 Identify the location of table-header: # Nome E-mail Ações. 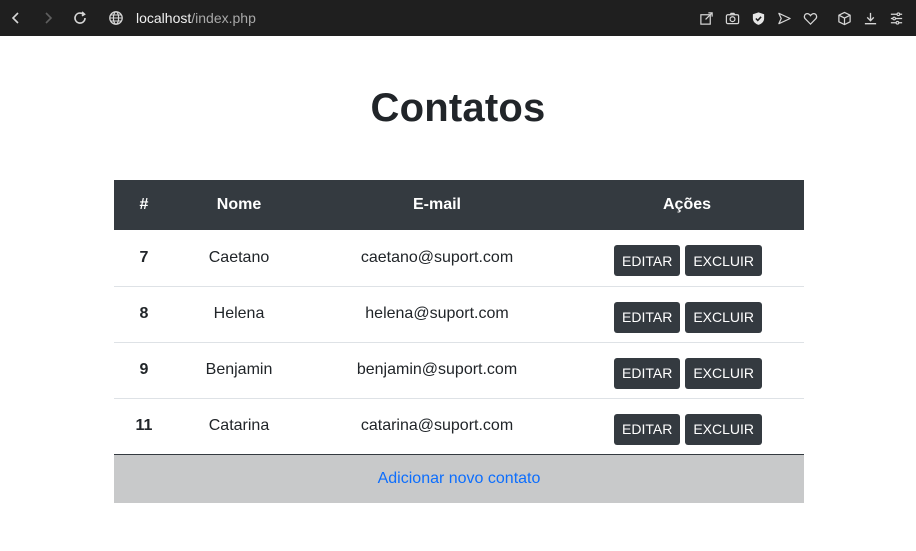
(459, 205).